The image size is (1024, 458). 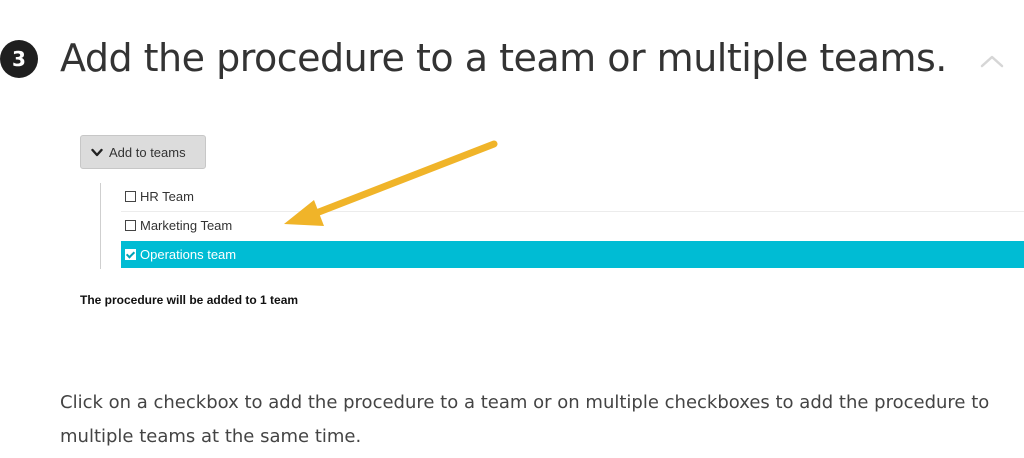 I want to click on callout-arrow, so click(x=391, y=183).